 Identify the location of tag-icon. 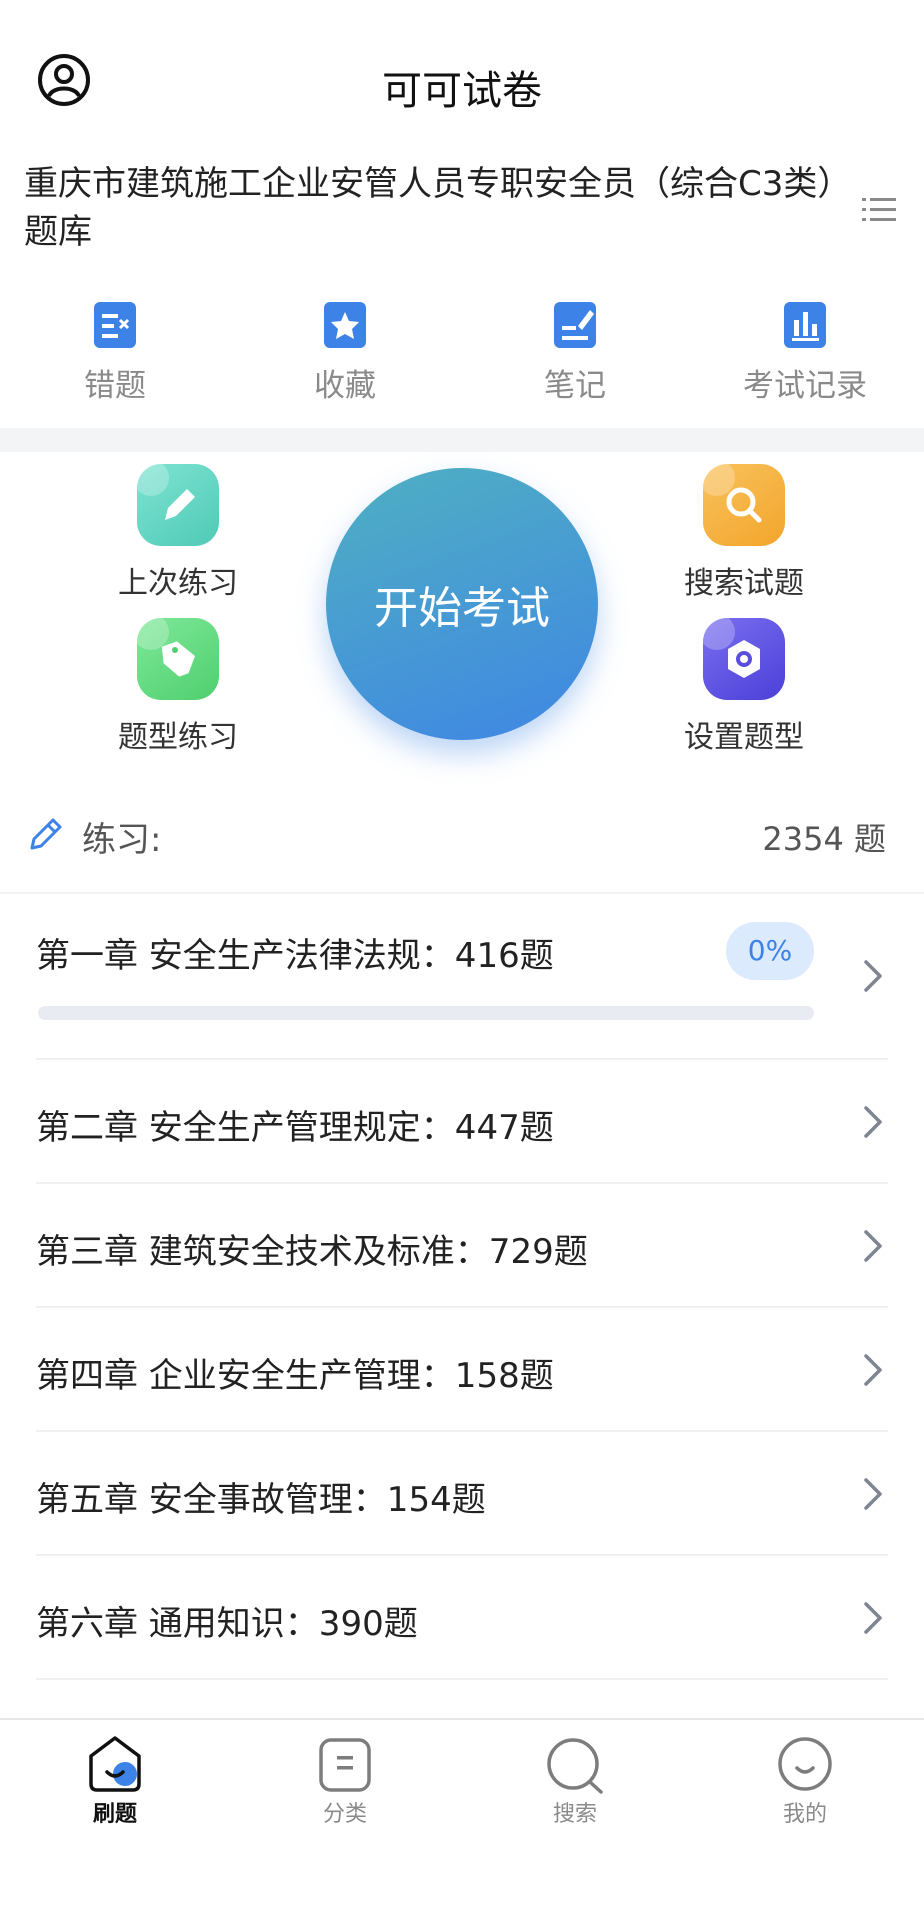
(178, 659).